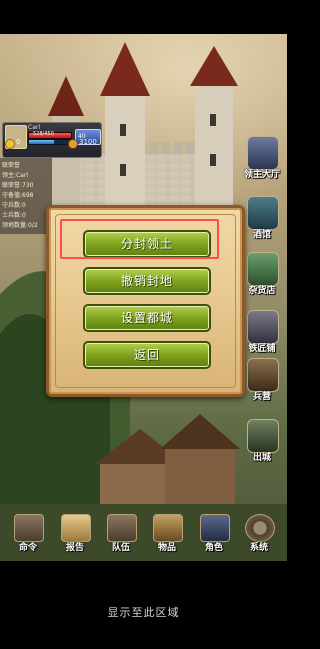 The width and height of the screenshot is (320, 649). What do you see at coordinates (18, 185) in the screenshot?
I see `info-line: 联荣誉:730` at bounding box center [18, 185].